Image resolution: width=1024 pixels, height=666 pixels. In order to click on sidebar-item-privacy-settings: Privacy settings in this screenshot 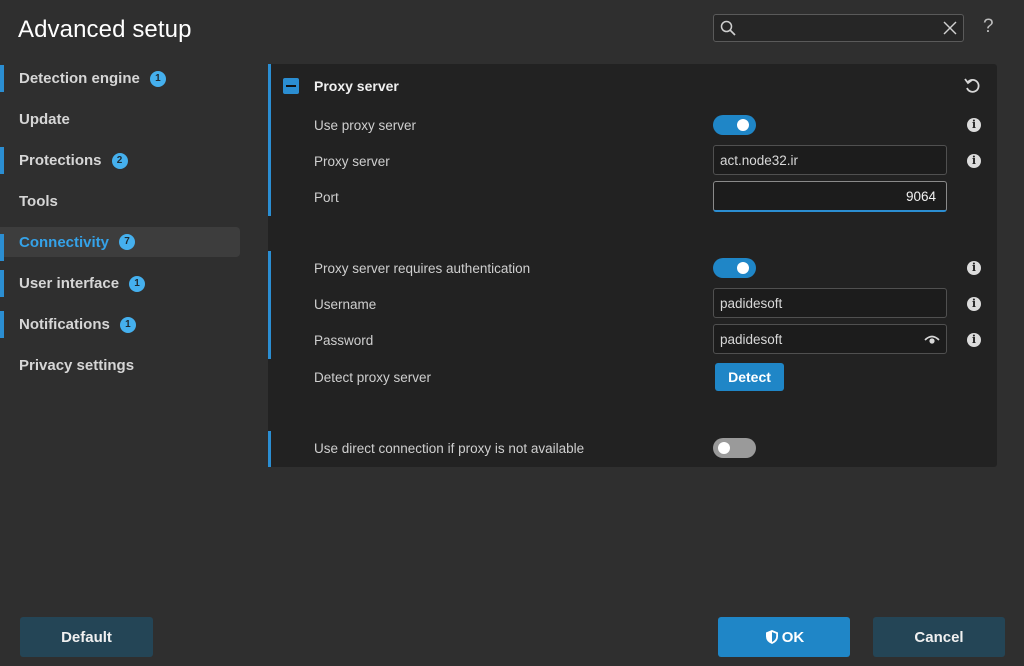, I will do `click(120, 365)`.